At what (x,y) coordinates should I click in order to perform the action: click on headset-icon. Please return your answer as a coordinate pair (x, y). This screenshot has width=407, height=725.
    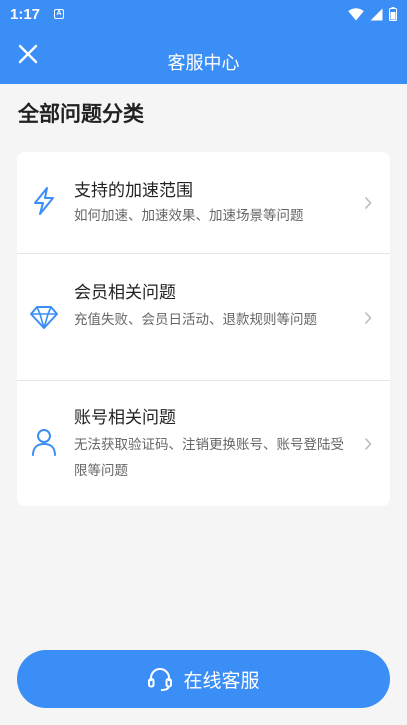
    Looking at the image, I should click on (160, 679).